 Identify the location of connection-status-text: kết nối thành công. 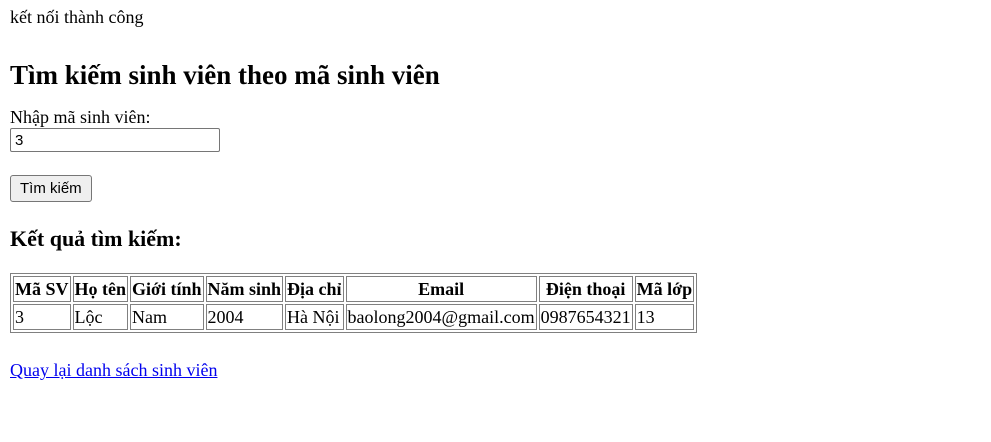
(77, 17).